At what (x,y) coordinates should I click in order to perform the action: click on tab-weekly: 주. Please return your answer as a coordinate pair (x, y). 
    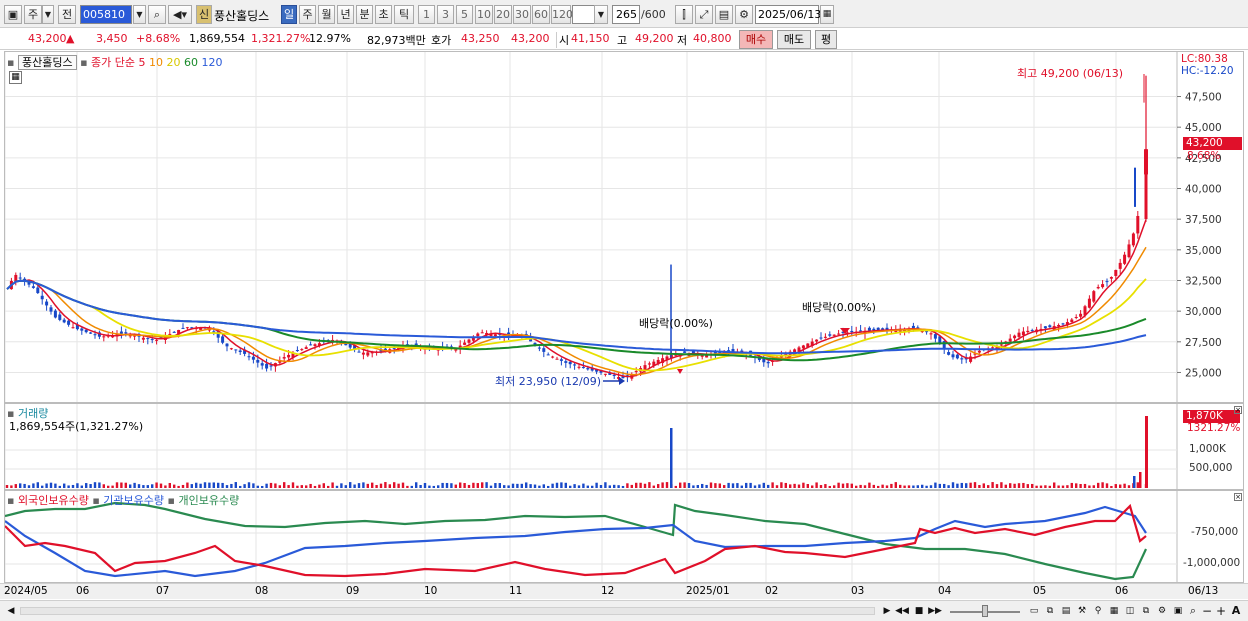
    Looking at the image, I should click on (307, 14).